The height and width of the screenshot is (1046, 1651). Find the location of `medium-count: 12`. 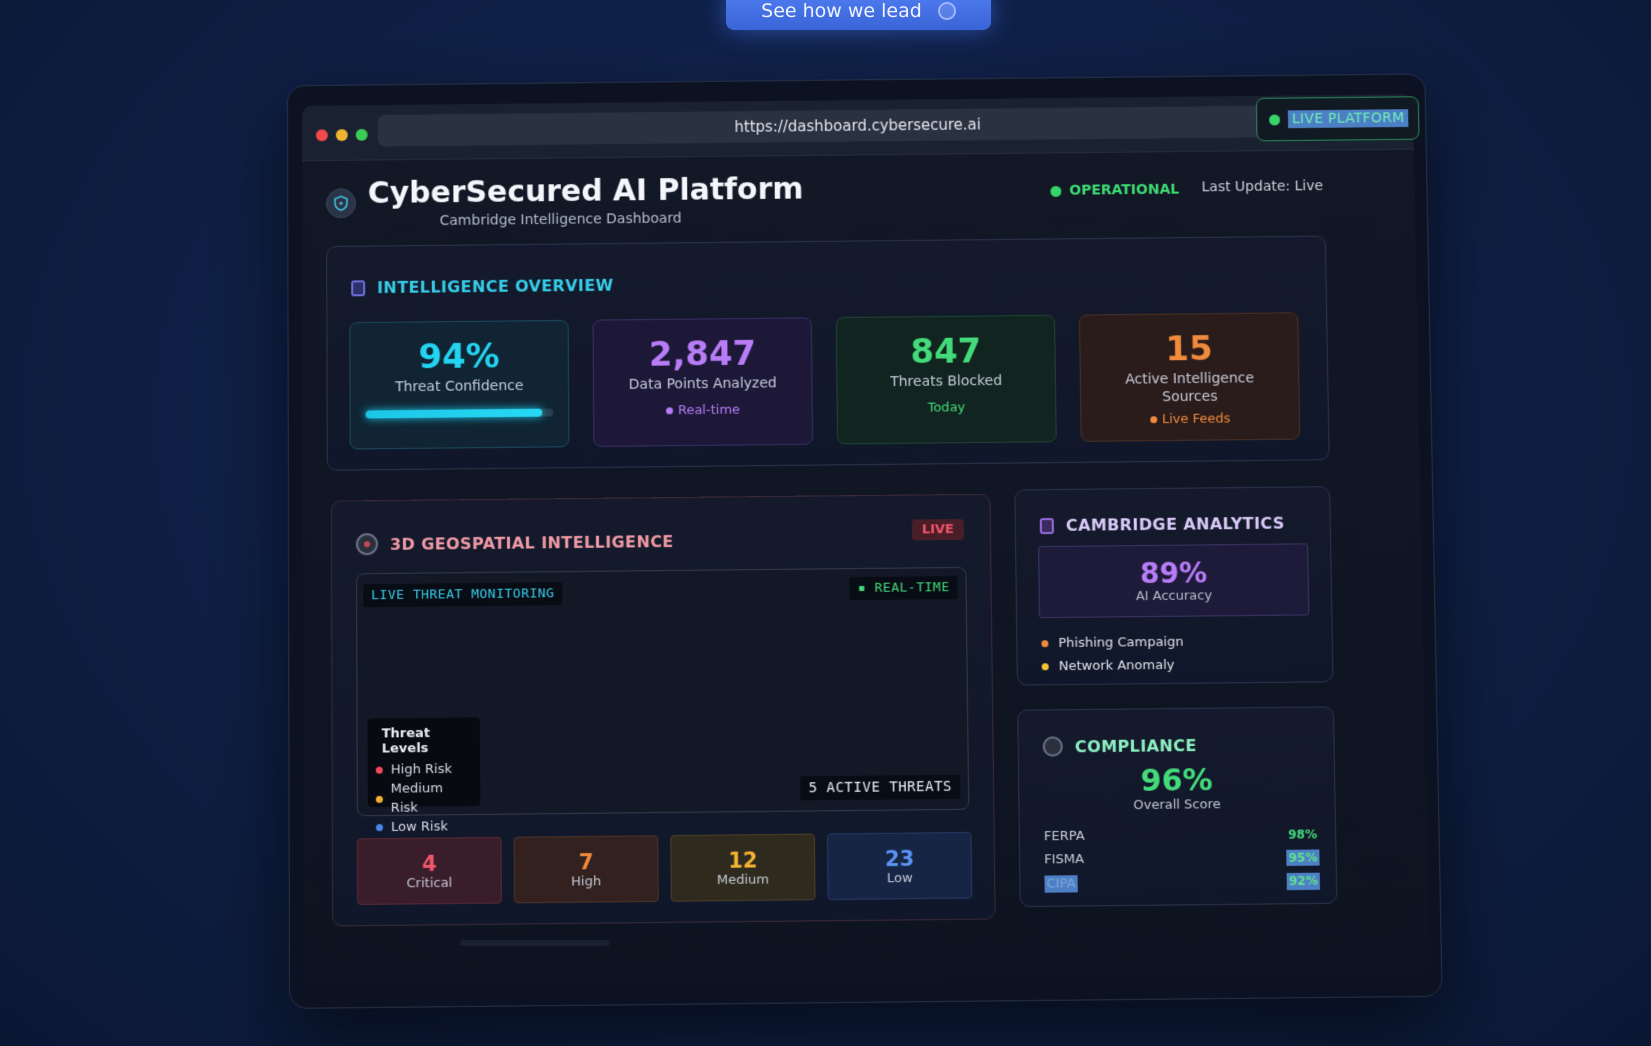

medium-count: 12 is located at coordinates (743, 860).